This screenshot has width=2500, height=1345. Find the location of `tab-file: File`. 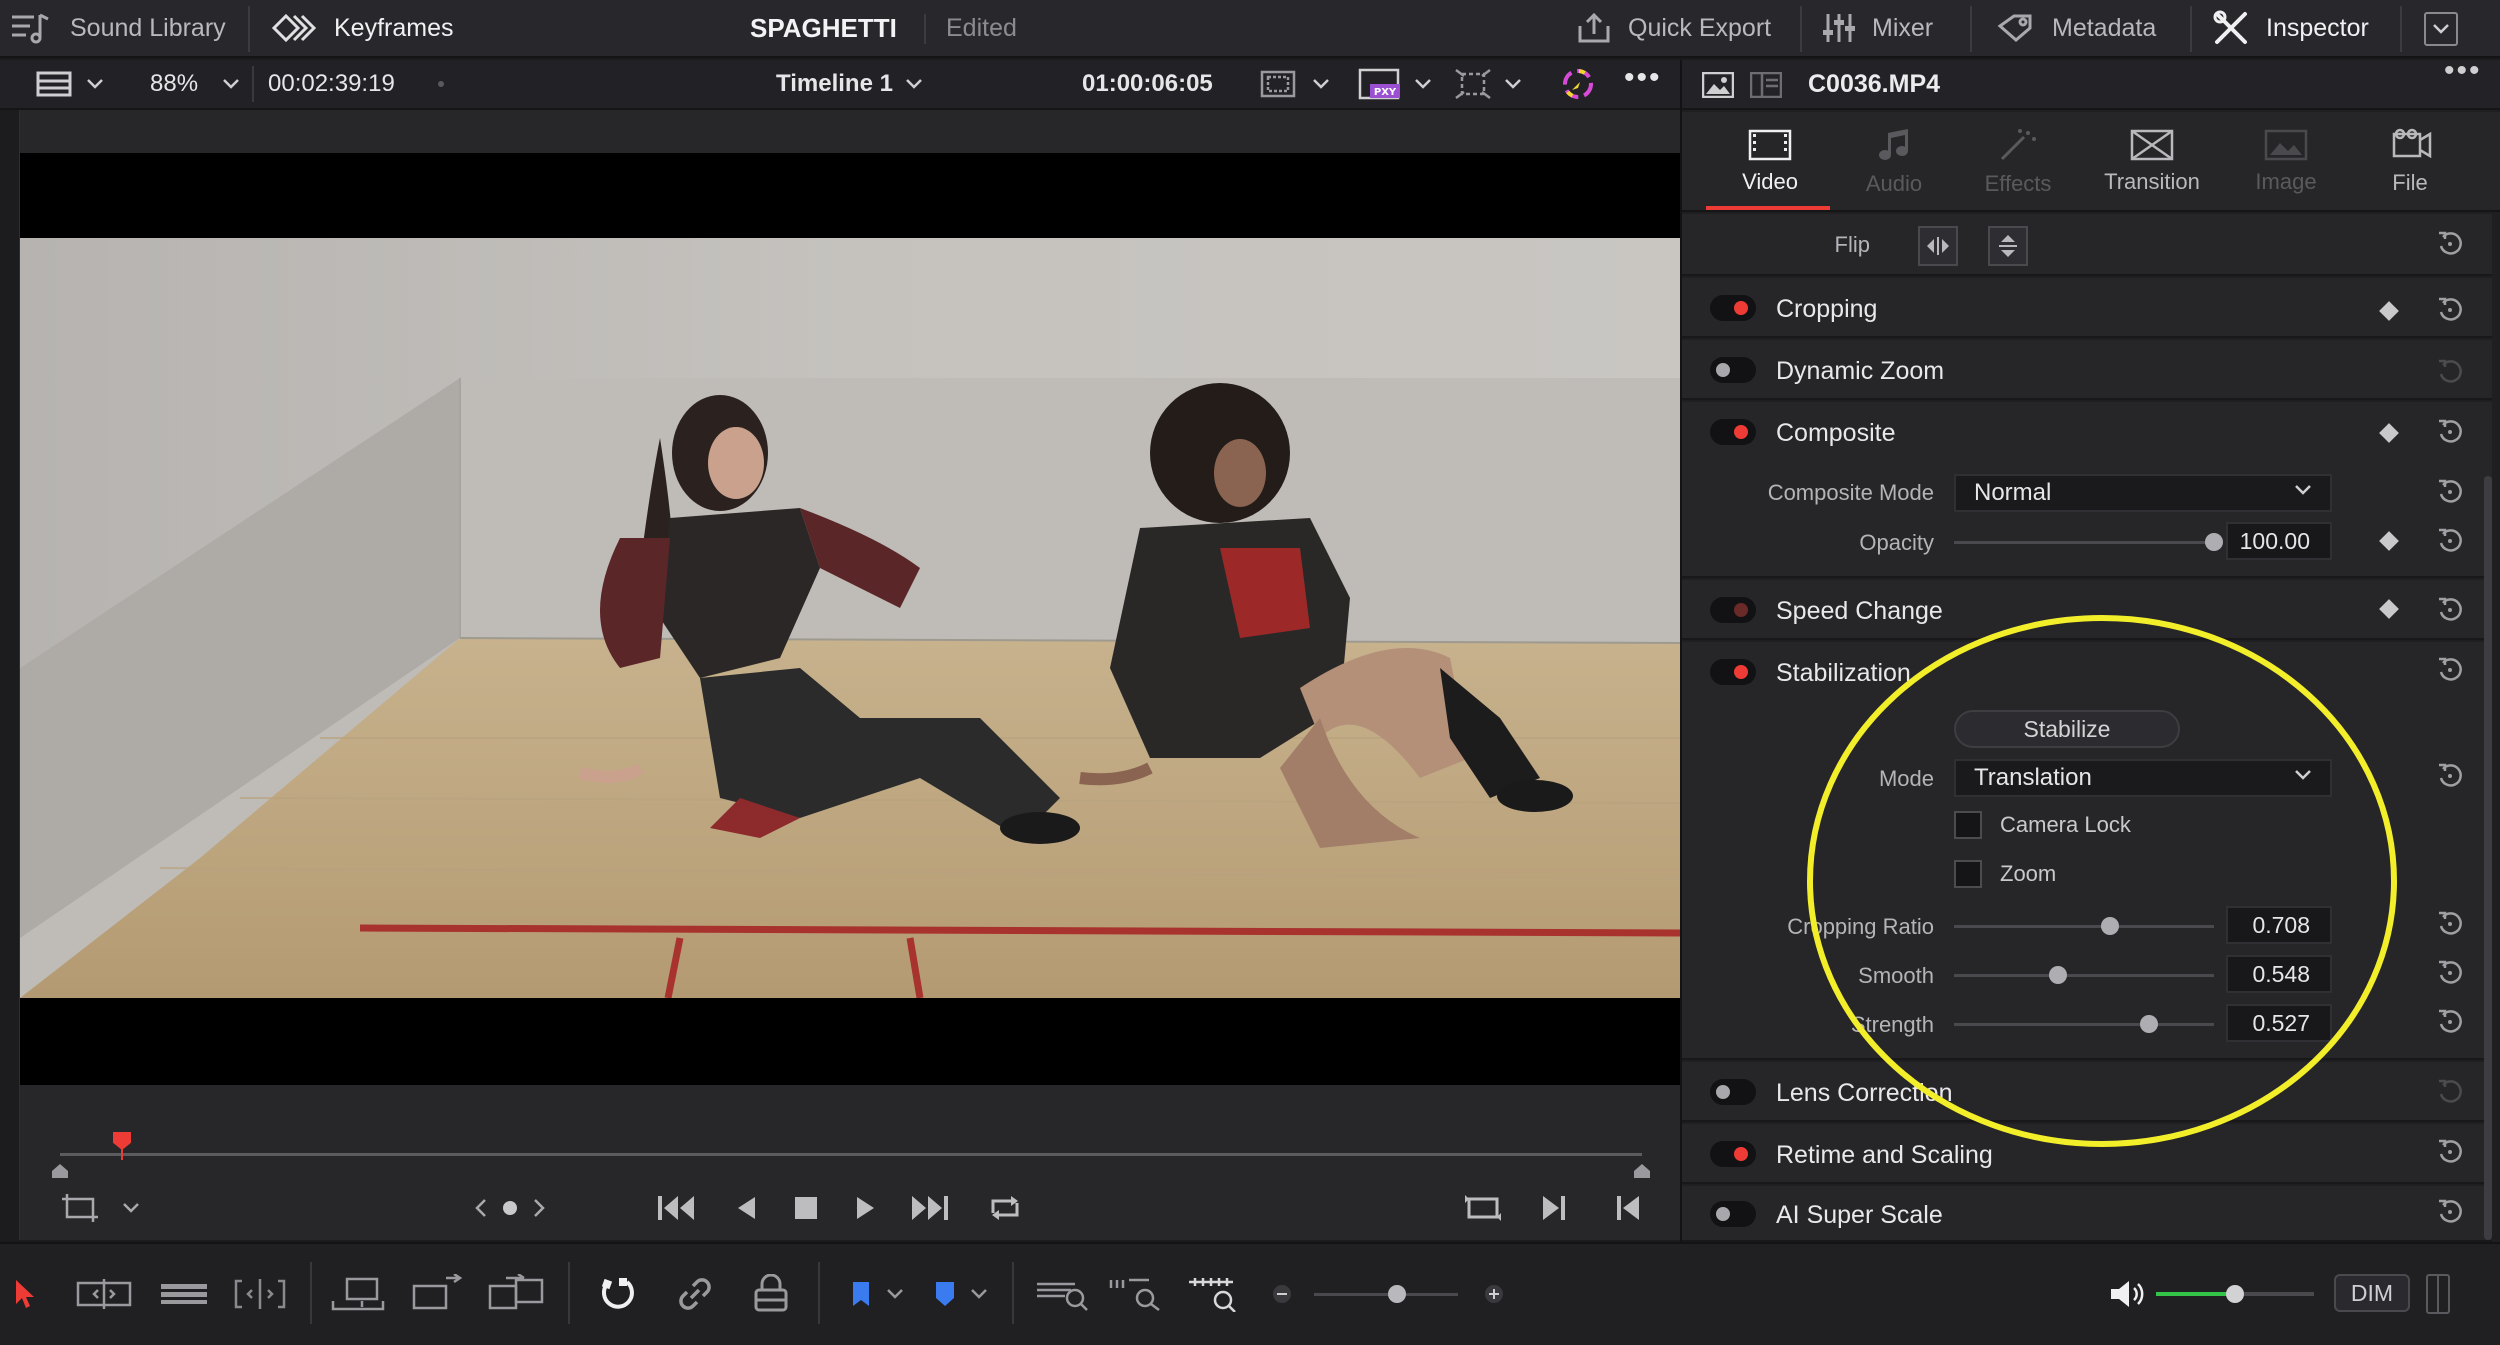

tab-file: File is located at coordinates (2410, 162).